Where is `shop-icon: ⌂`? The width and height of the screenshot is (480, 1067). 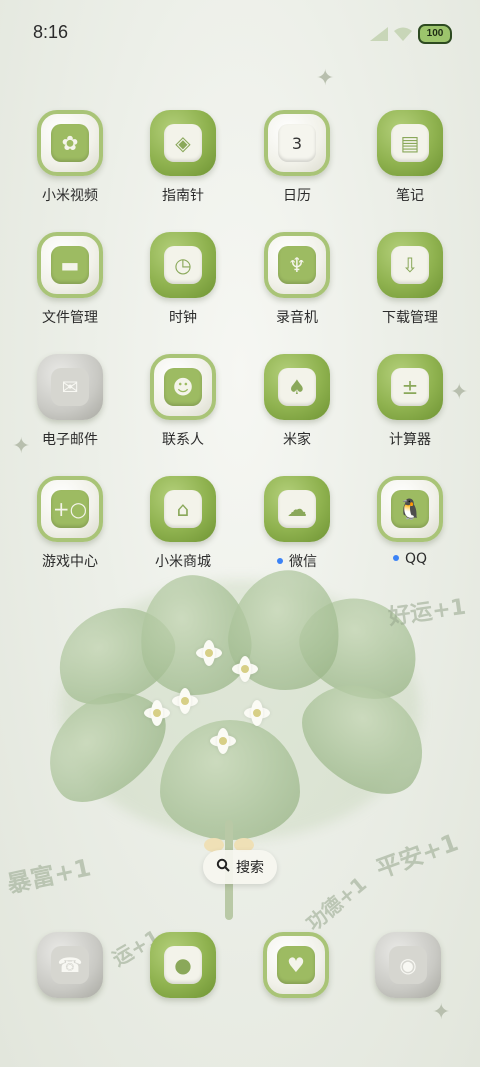
shop-icon: ⌂ is located at coordinates (183, 509).